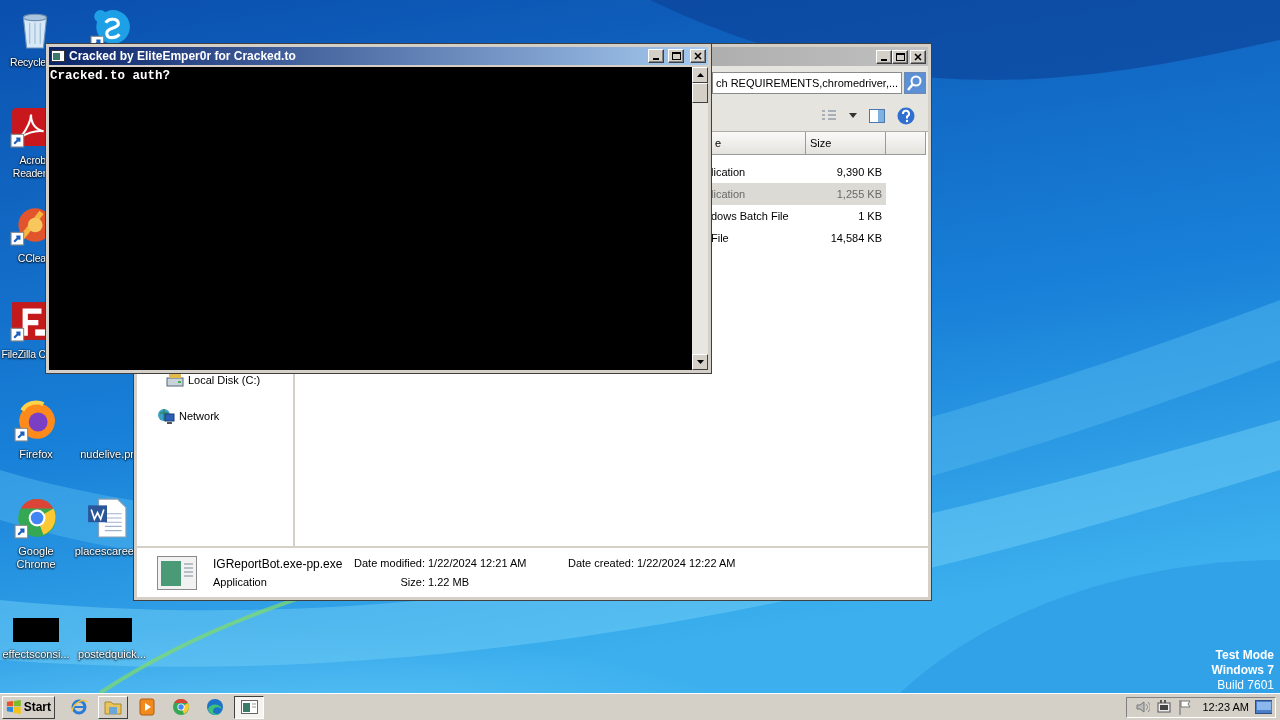 This screenshot has height=720, width=1280. What do you see at coordinates (449, 582) in the screenshot?
I see `detail-value: 1.22 MB` at bounding box center [449, 582].